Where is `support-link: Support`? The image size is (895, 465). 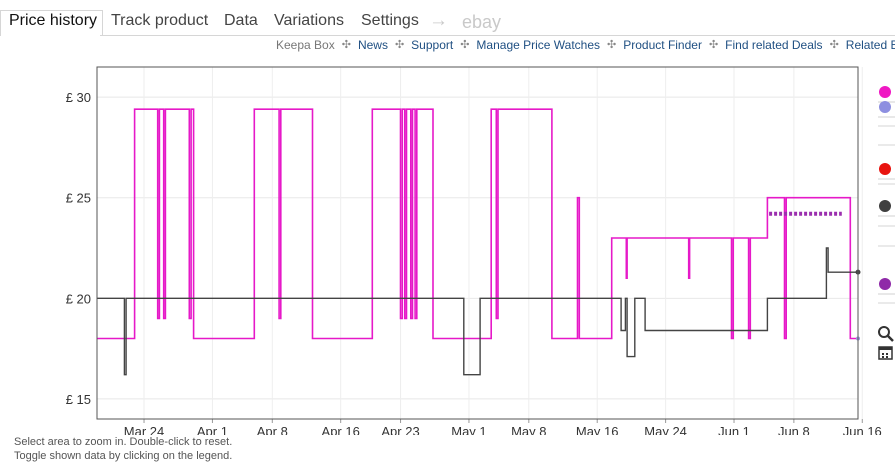 support-link: Support is located at coordinates (432, 45).